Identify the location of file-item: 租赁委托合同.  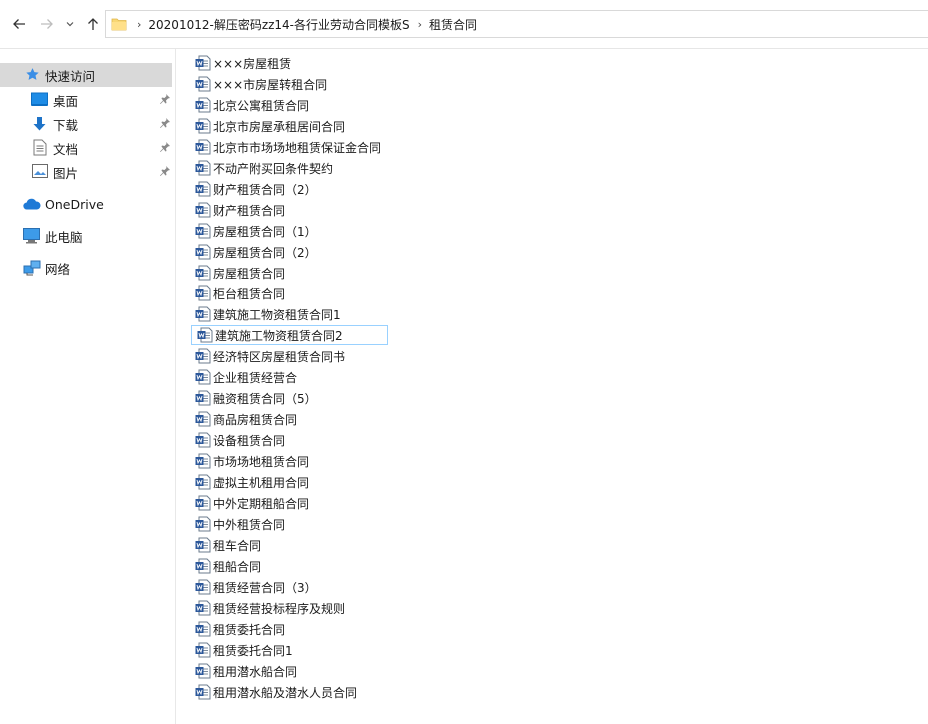
(320, 629).